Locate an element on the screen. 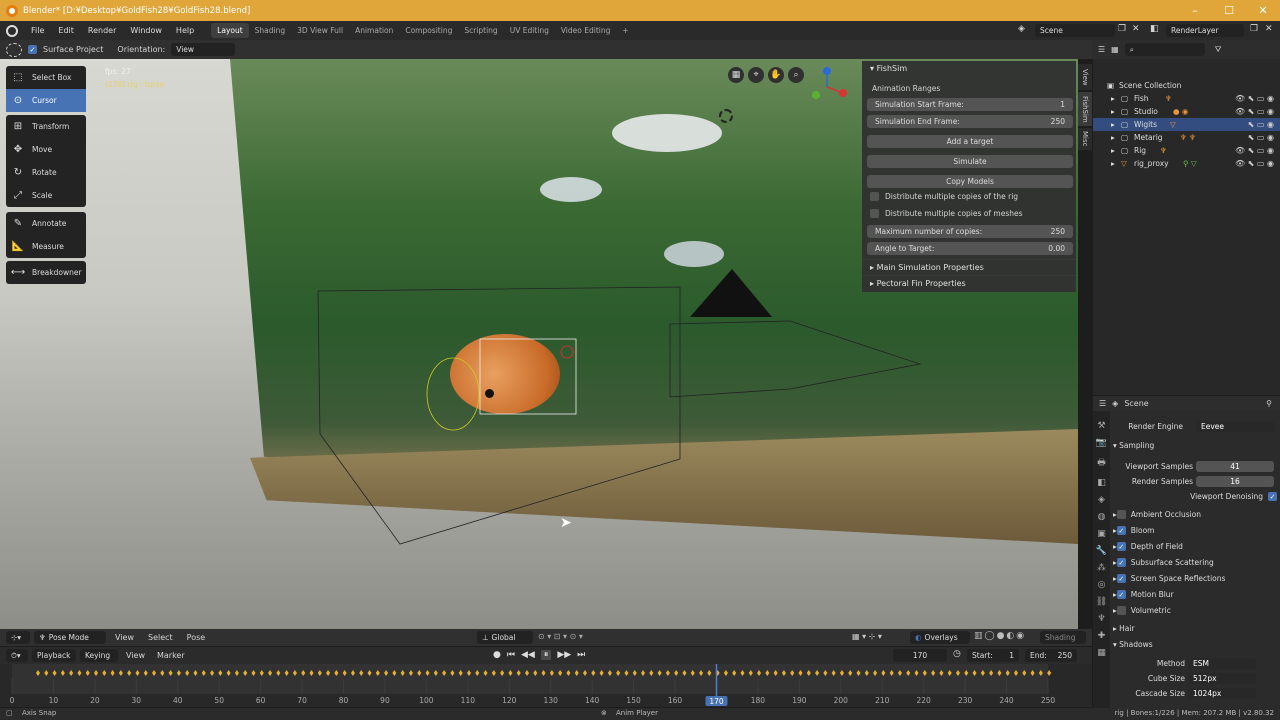  menu-view: View is located at coordinates (124, 637).